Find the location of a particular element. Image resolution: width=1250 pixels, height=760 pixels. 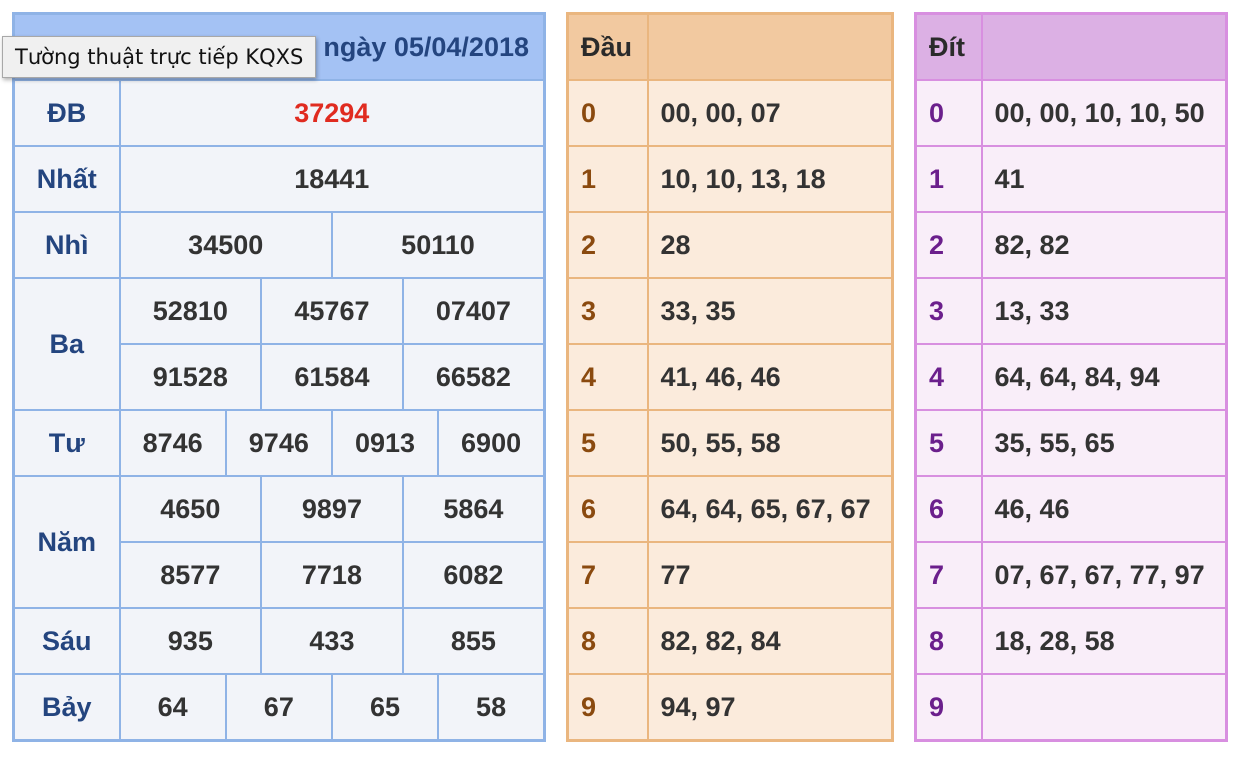

dit-row: 0 00, 00, 10, 10, 50 is located at coordinates (1071, 113).